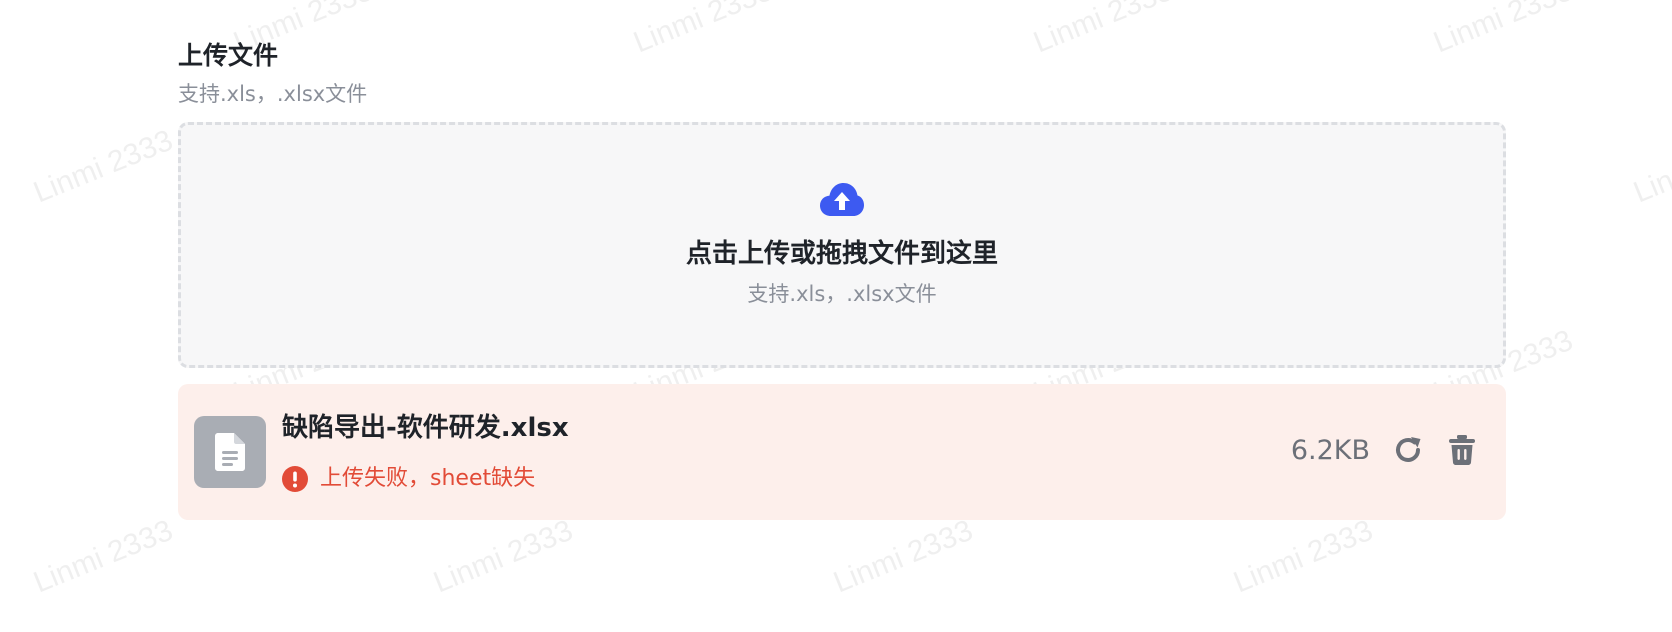 This screenshot has height=632, width=1672. I want to click on upload-subtitle: 支持.xls，.xlsx文件, so click(273, 94).